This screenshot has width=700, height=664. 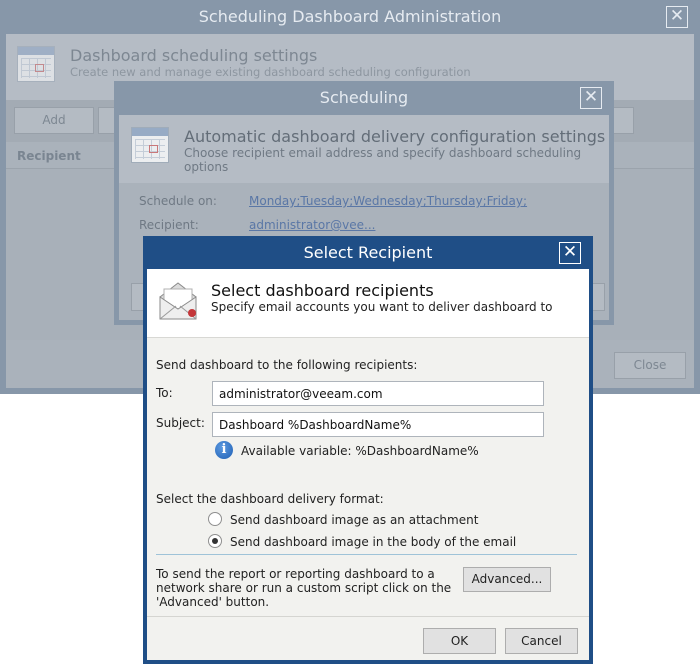 I want to click on to-input, so click(x=378, y=393).